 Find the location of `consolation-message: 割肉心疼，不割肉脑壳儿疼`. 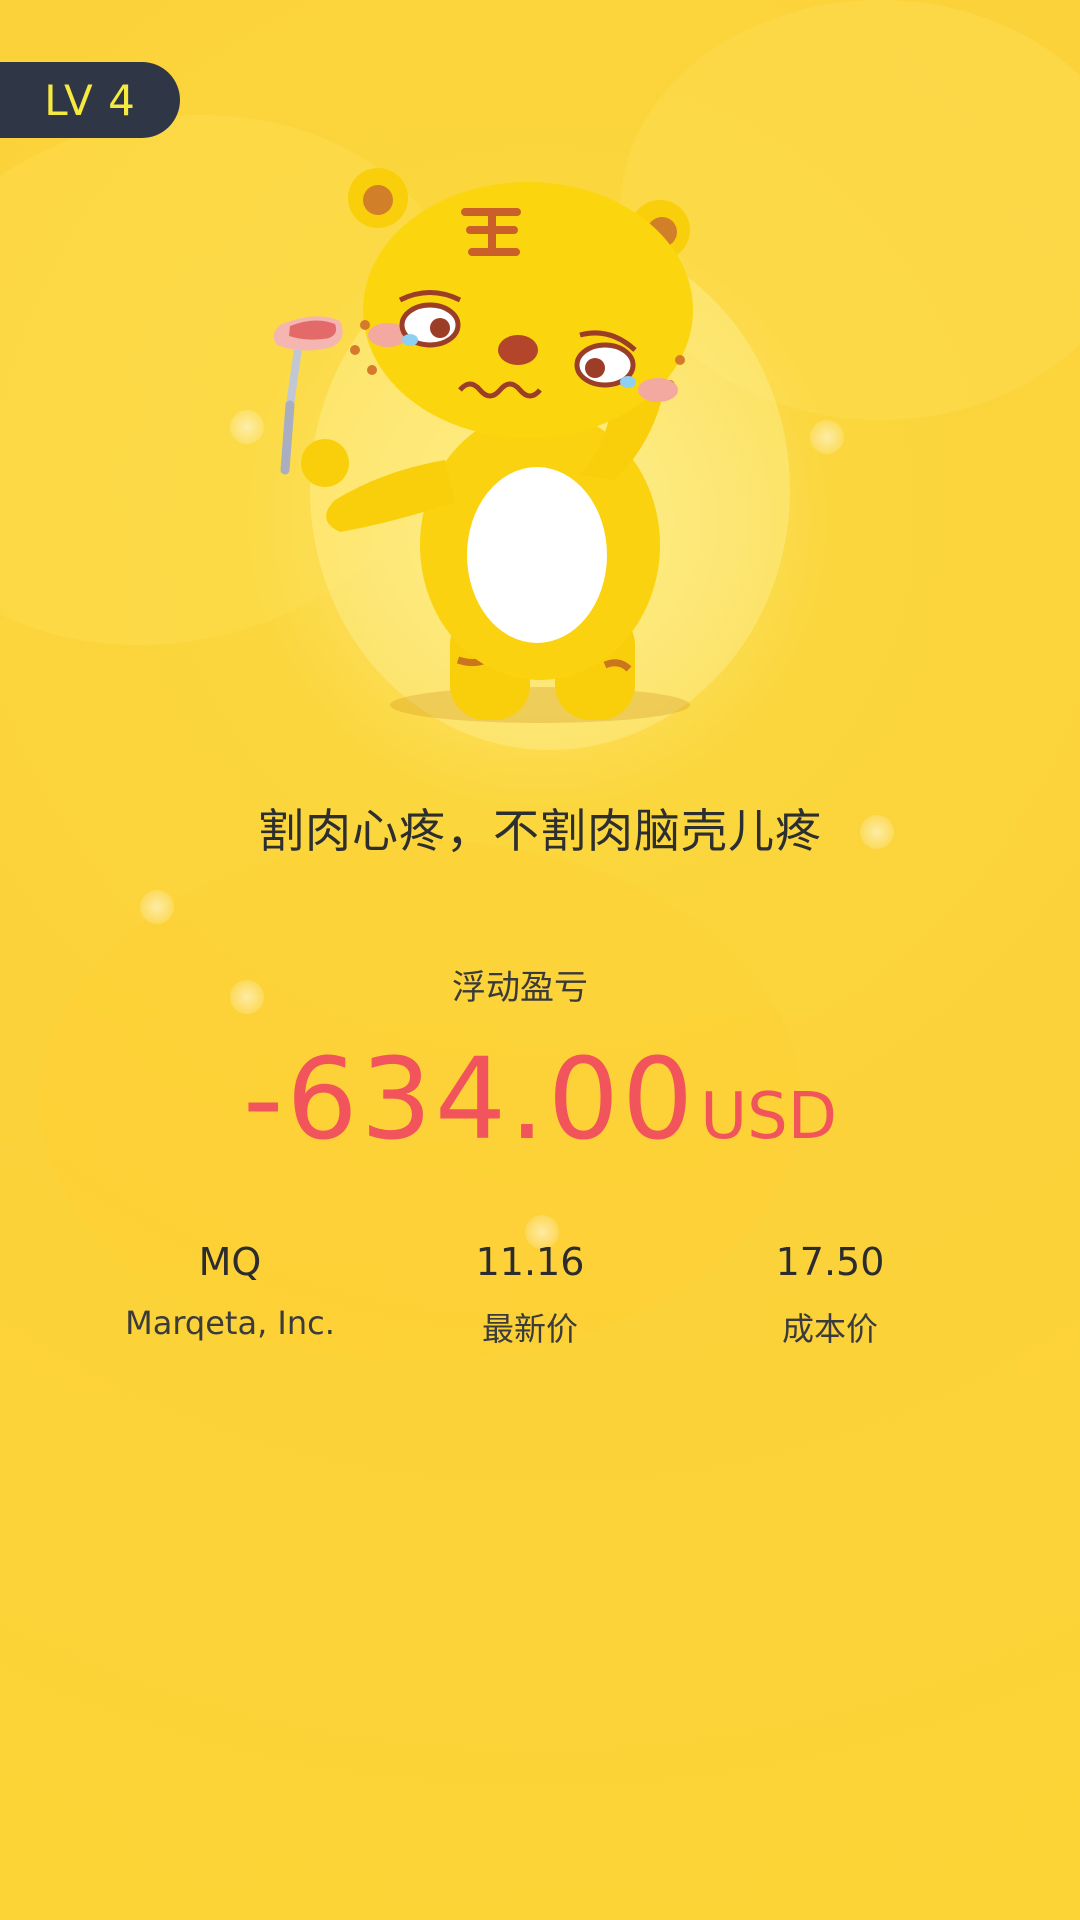

consolation-message: 割肉心疼，不割肉脑壳儿疼 is located at coordinates (540, 831).